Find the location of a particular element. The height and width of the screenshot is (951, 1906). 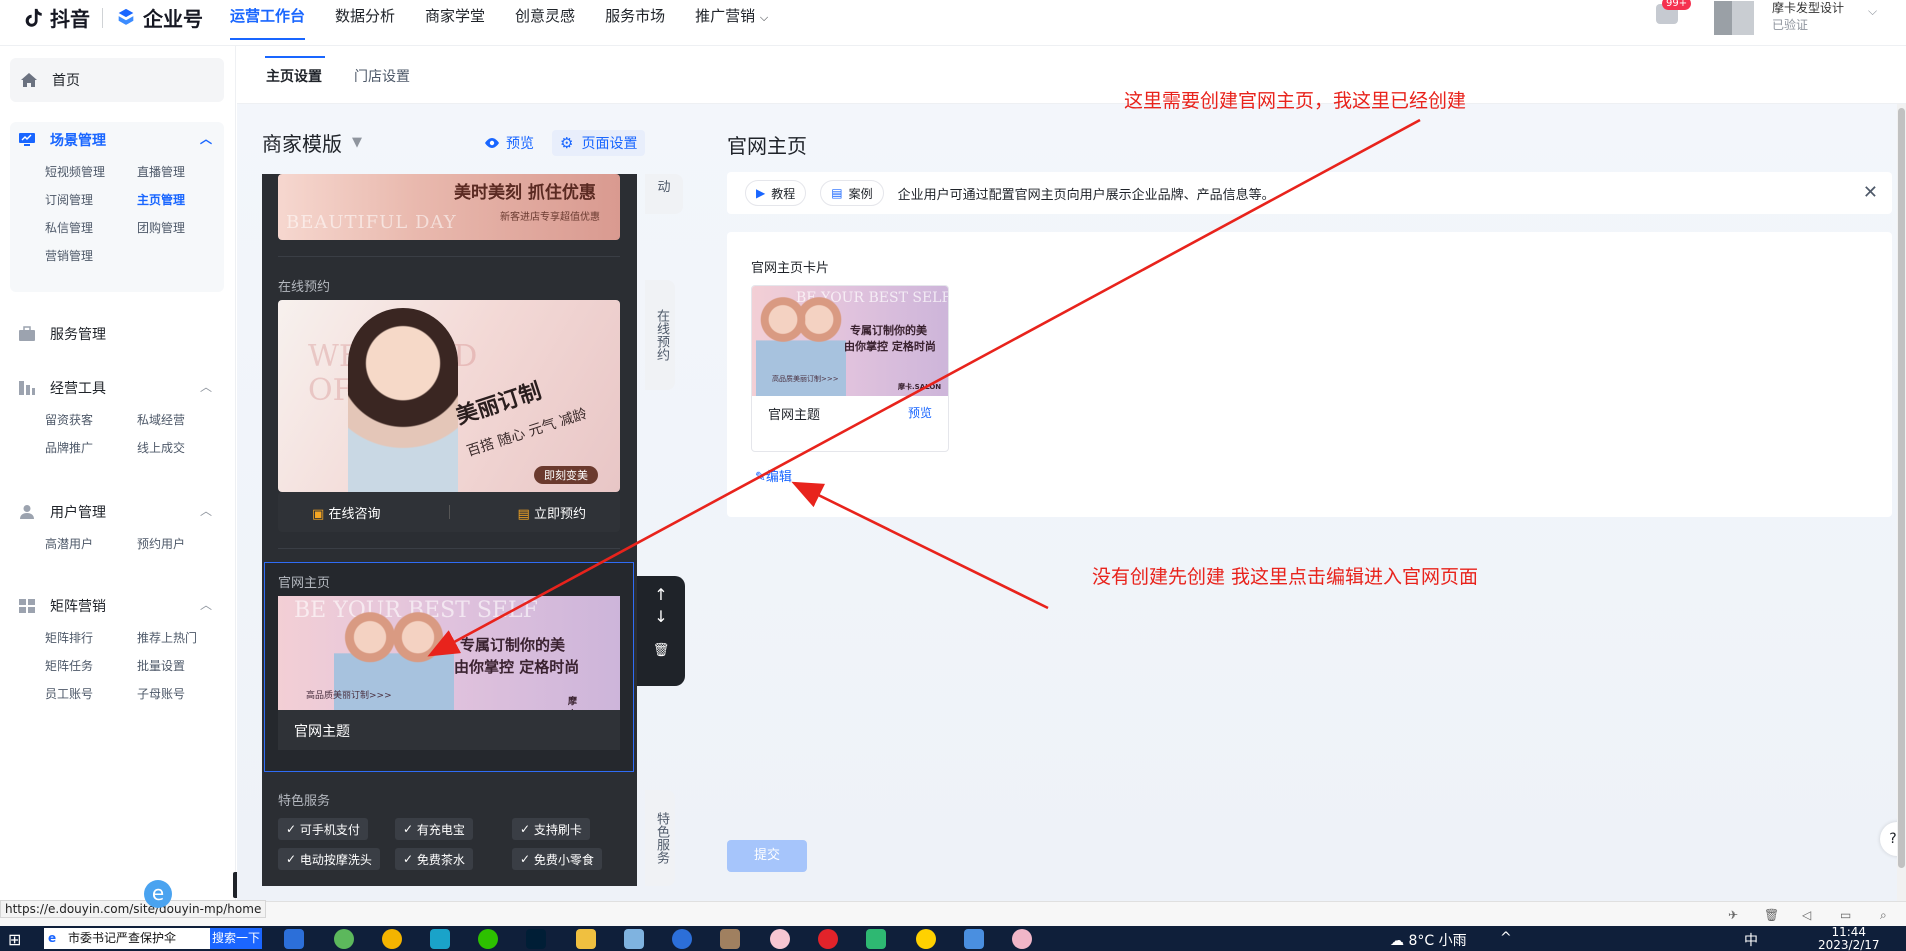

ime-indicator: 中 is located at coordinates (1751, 940).